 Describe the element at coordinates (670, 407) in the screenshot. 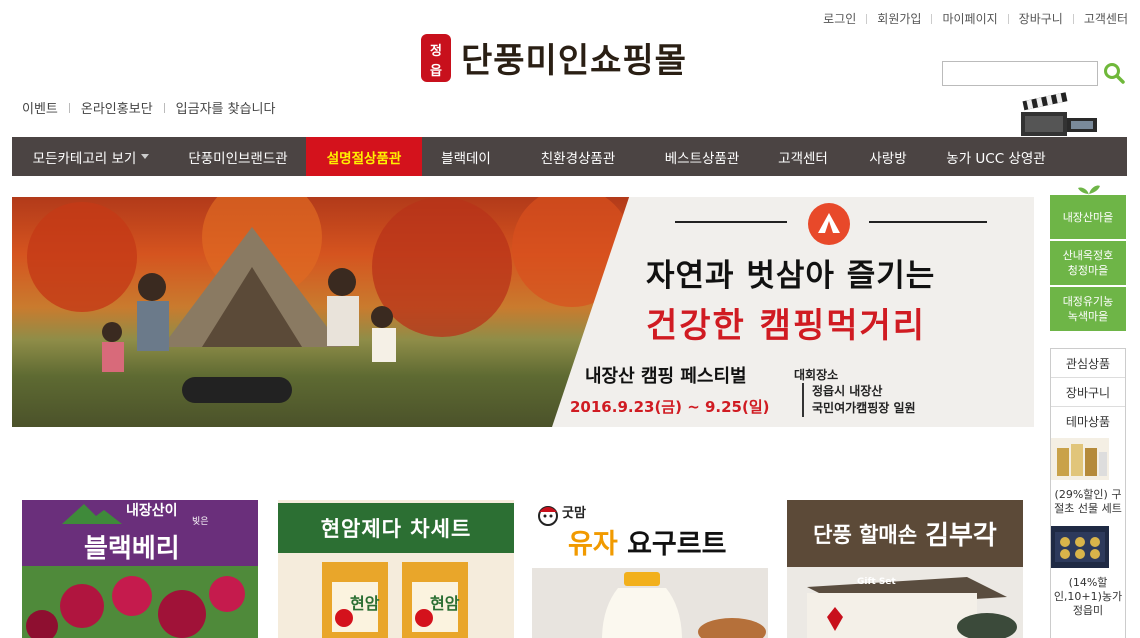

I see `banner-date: 2016.9.23(금) ~ 9.25(일)` at that location.